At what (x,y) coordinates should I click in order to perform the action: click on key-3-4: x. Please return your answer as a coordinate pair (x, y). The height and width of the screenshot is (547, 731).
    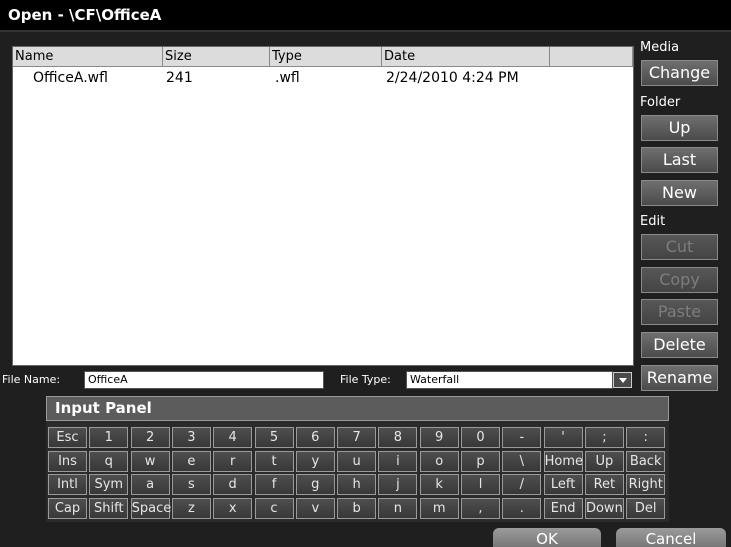
    Looking at the image, I should click on (233, 508).